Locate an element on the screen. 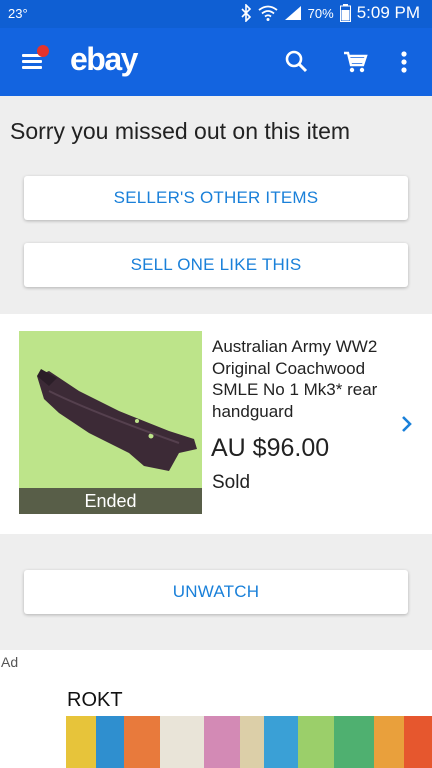 The image size is (432, 768). temperature-text: 23° is located at coordinates (18, 13).